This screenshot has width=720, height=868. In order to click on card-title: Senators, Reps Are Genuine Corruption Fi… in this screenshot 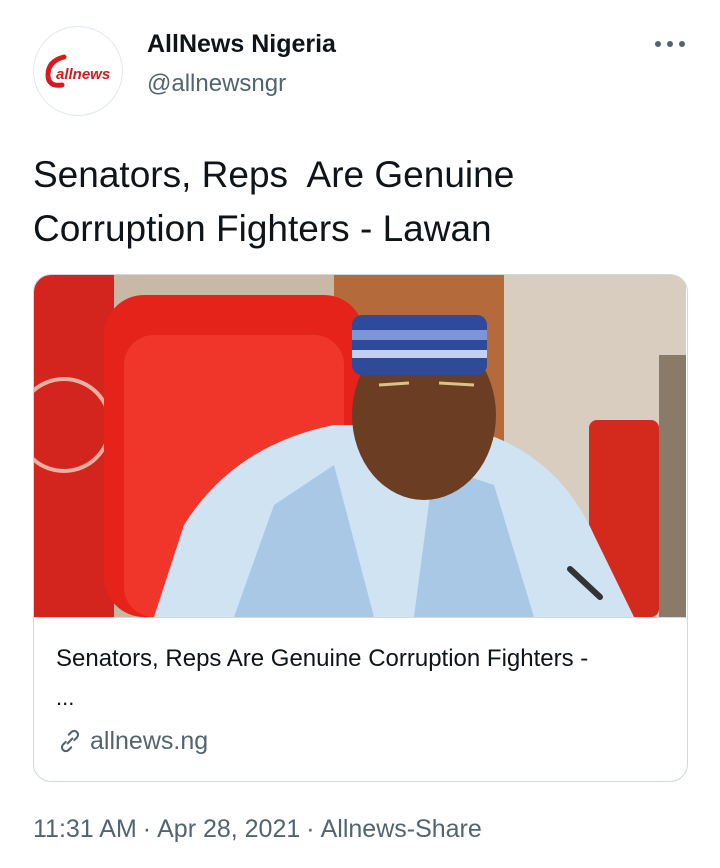, I will do `click(366, 659)`.